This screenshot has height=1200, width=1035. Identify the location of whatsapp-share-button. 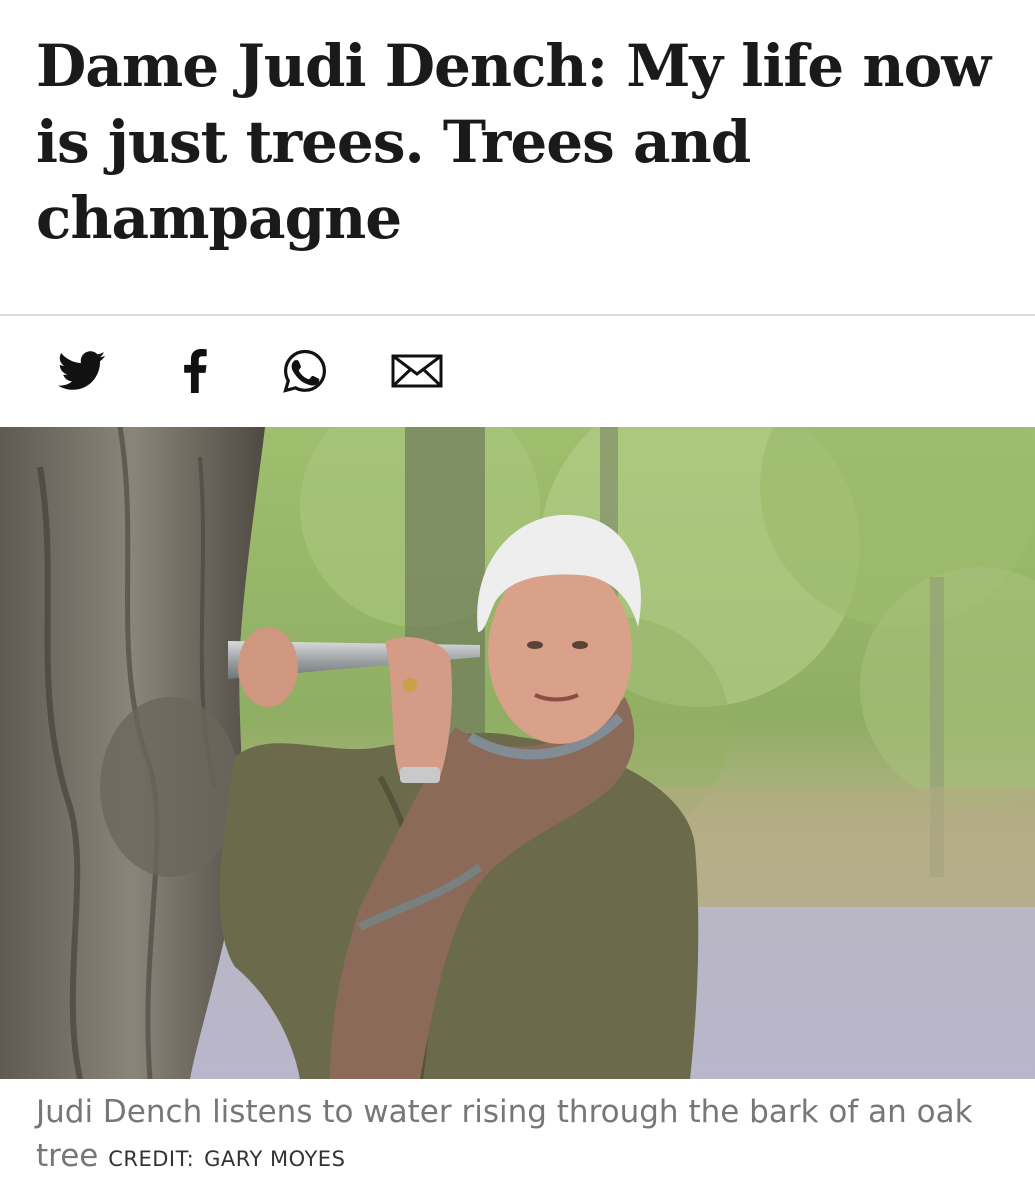
(305, 371).